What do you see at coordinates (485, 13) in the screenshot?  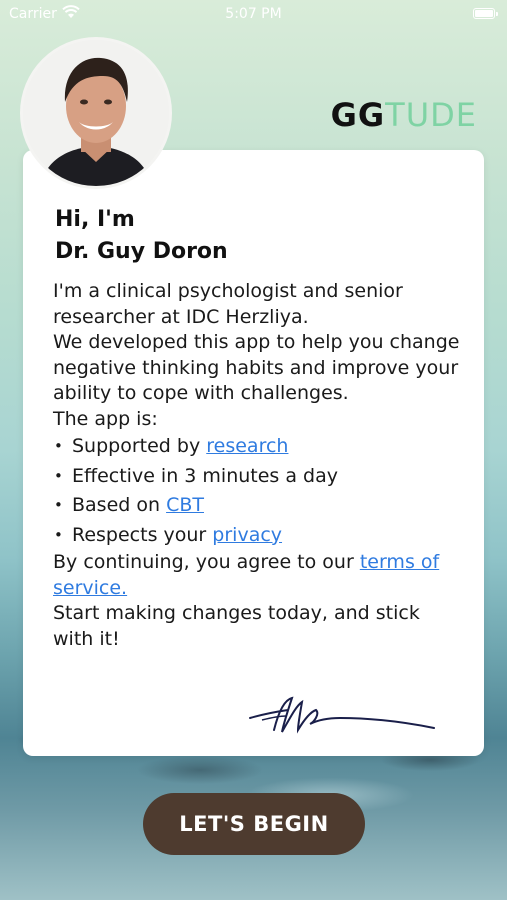 I see `battery-icon` at bounding box center [485, 13].